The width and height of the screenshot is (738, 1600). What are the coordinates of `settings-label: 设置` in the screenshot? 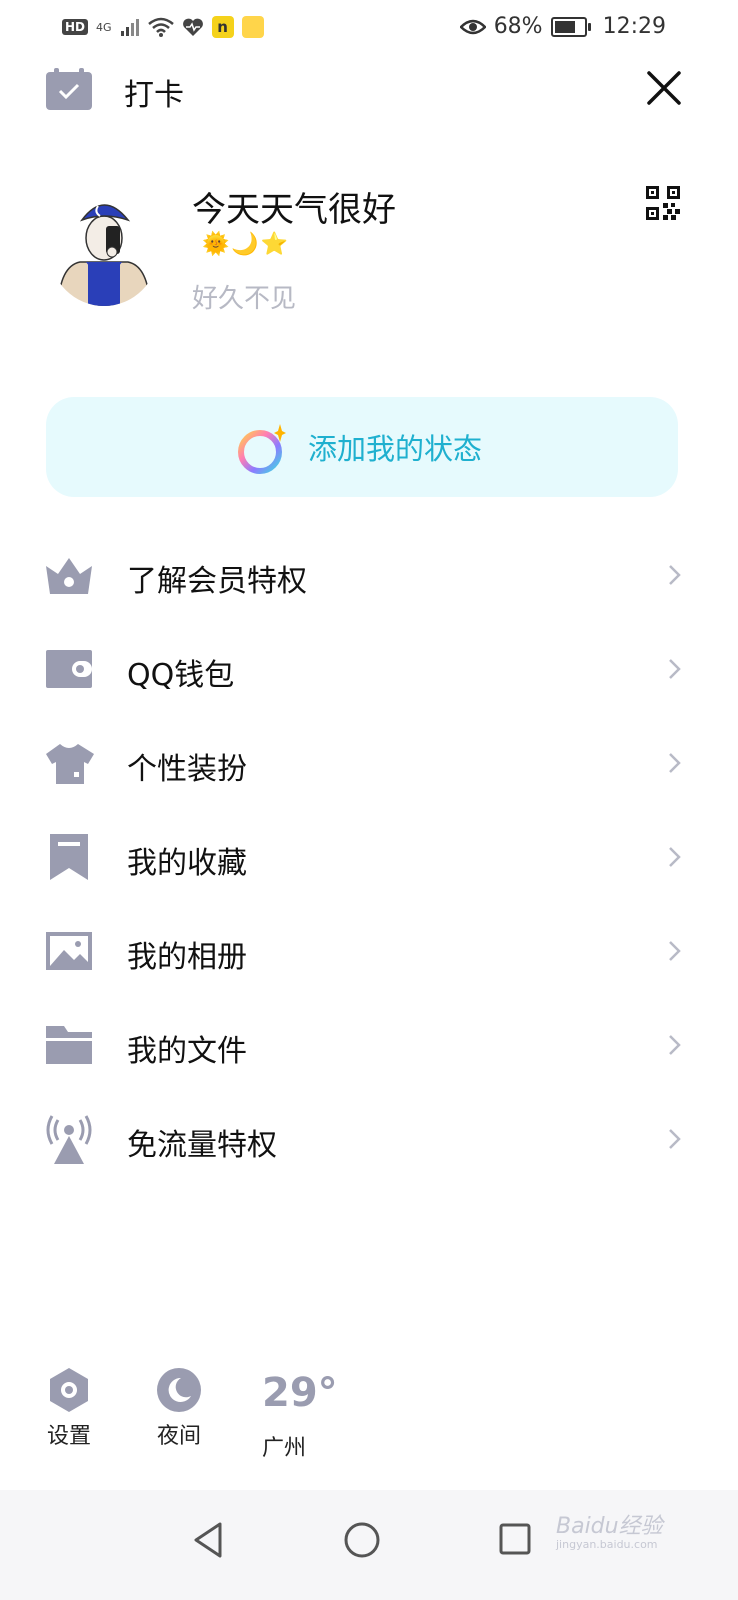 It's located at (68, 1436).